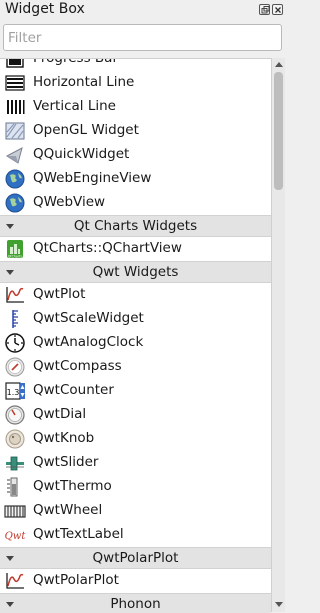 The image size is (320, 613). Describe the element at coordinates (15, 463) in the screenshot. I see `slider-icon` at that location.